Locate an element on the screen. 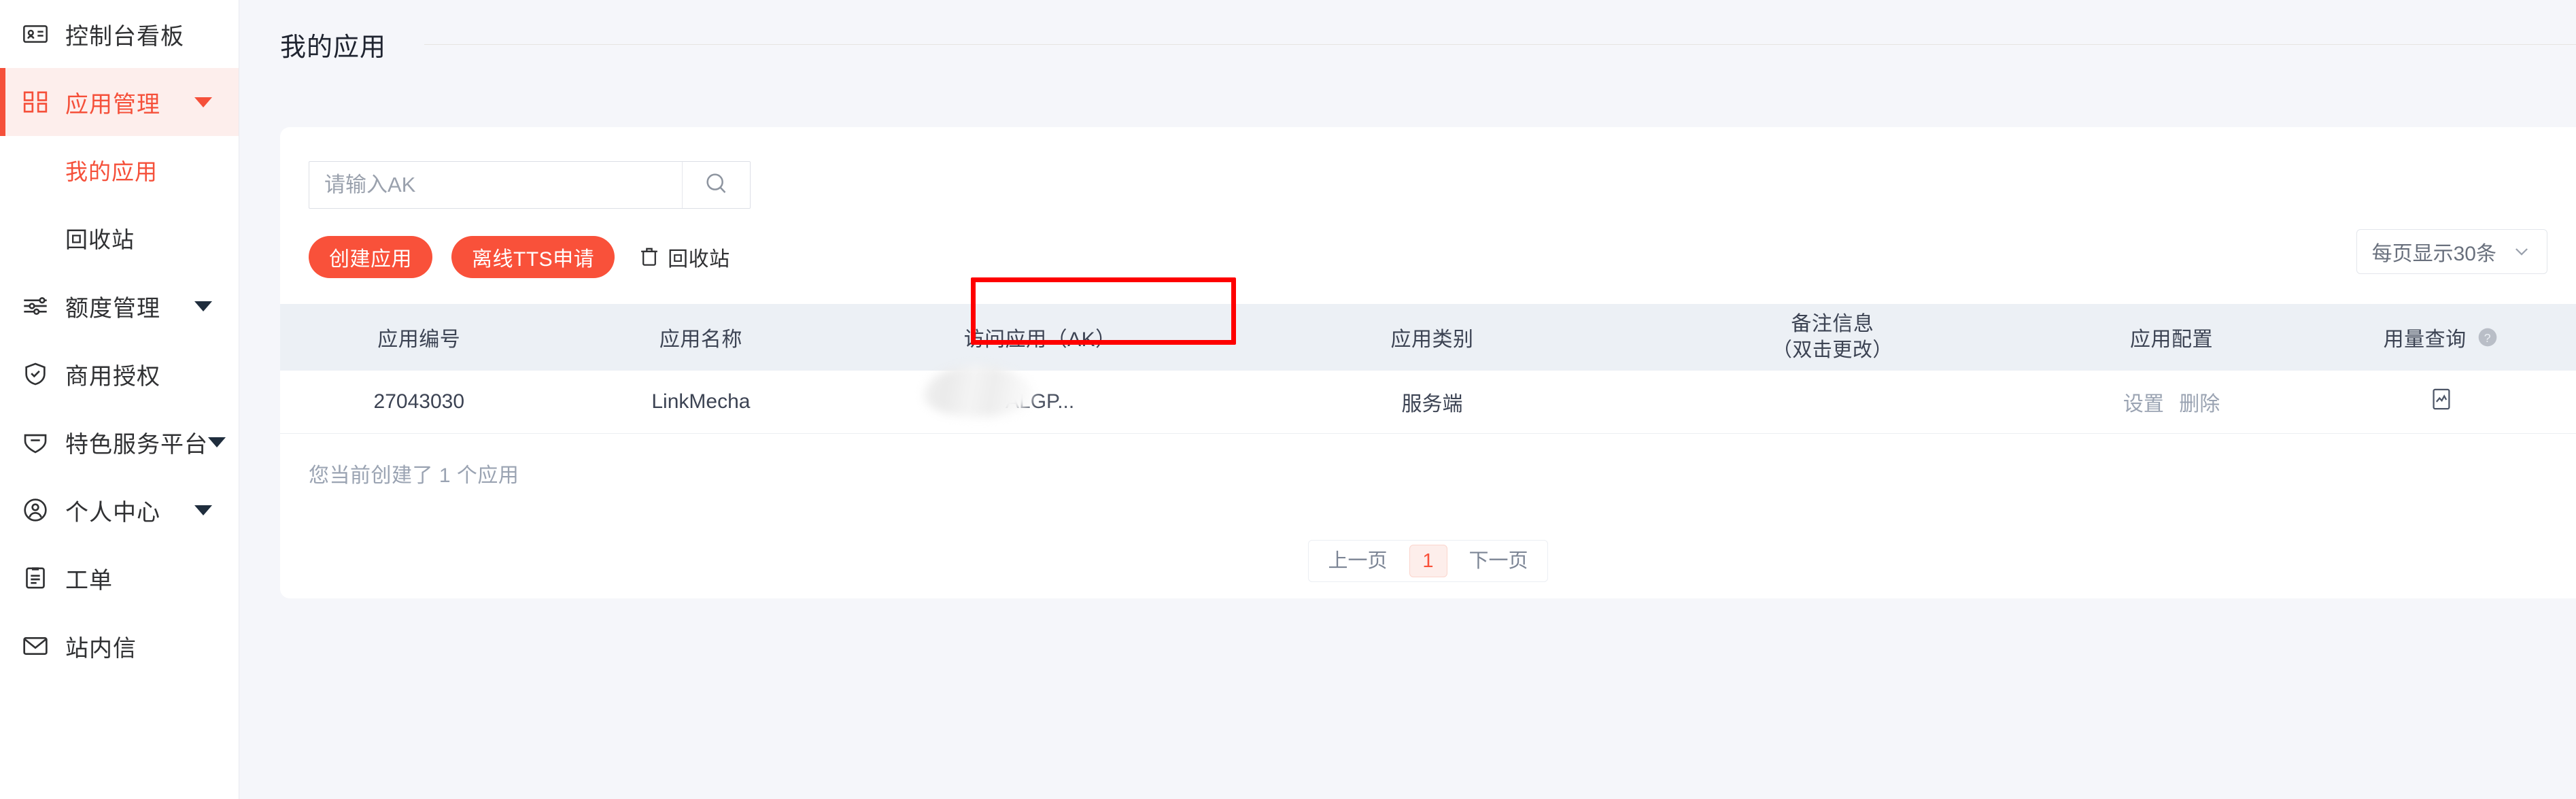  create-app-button: 创建应用 is located at coordinates (370, 257).